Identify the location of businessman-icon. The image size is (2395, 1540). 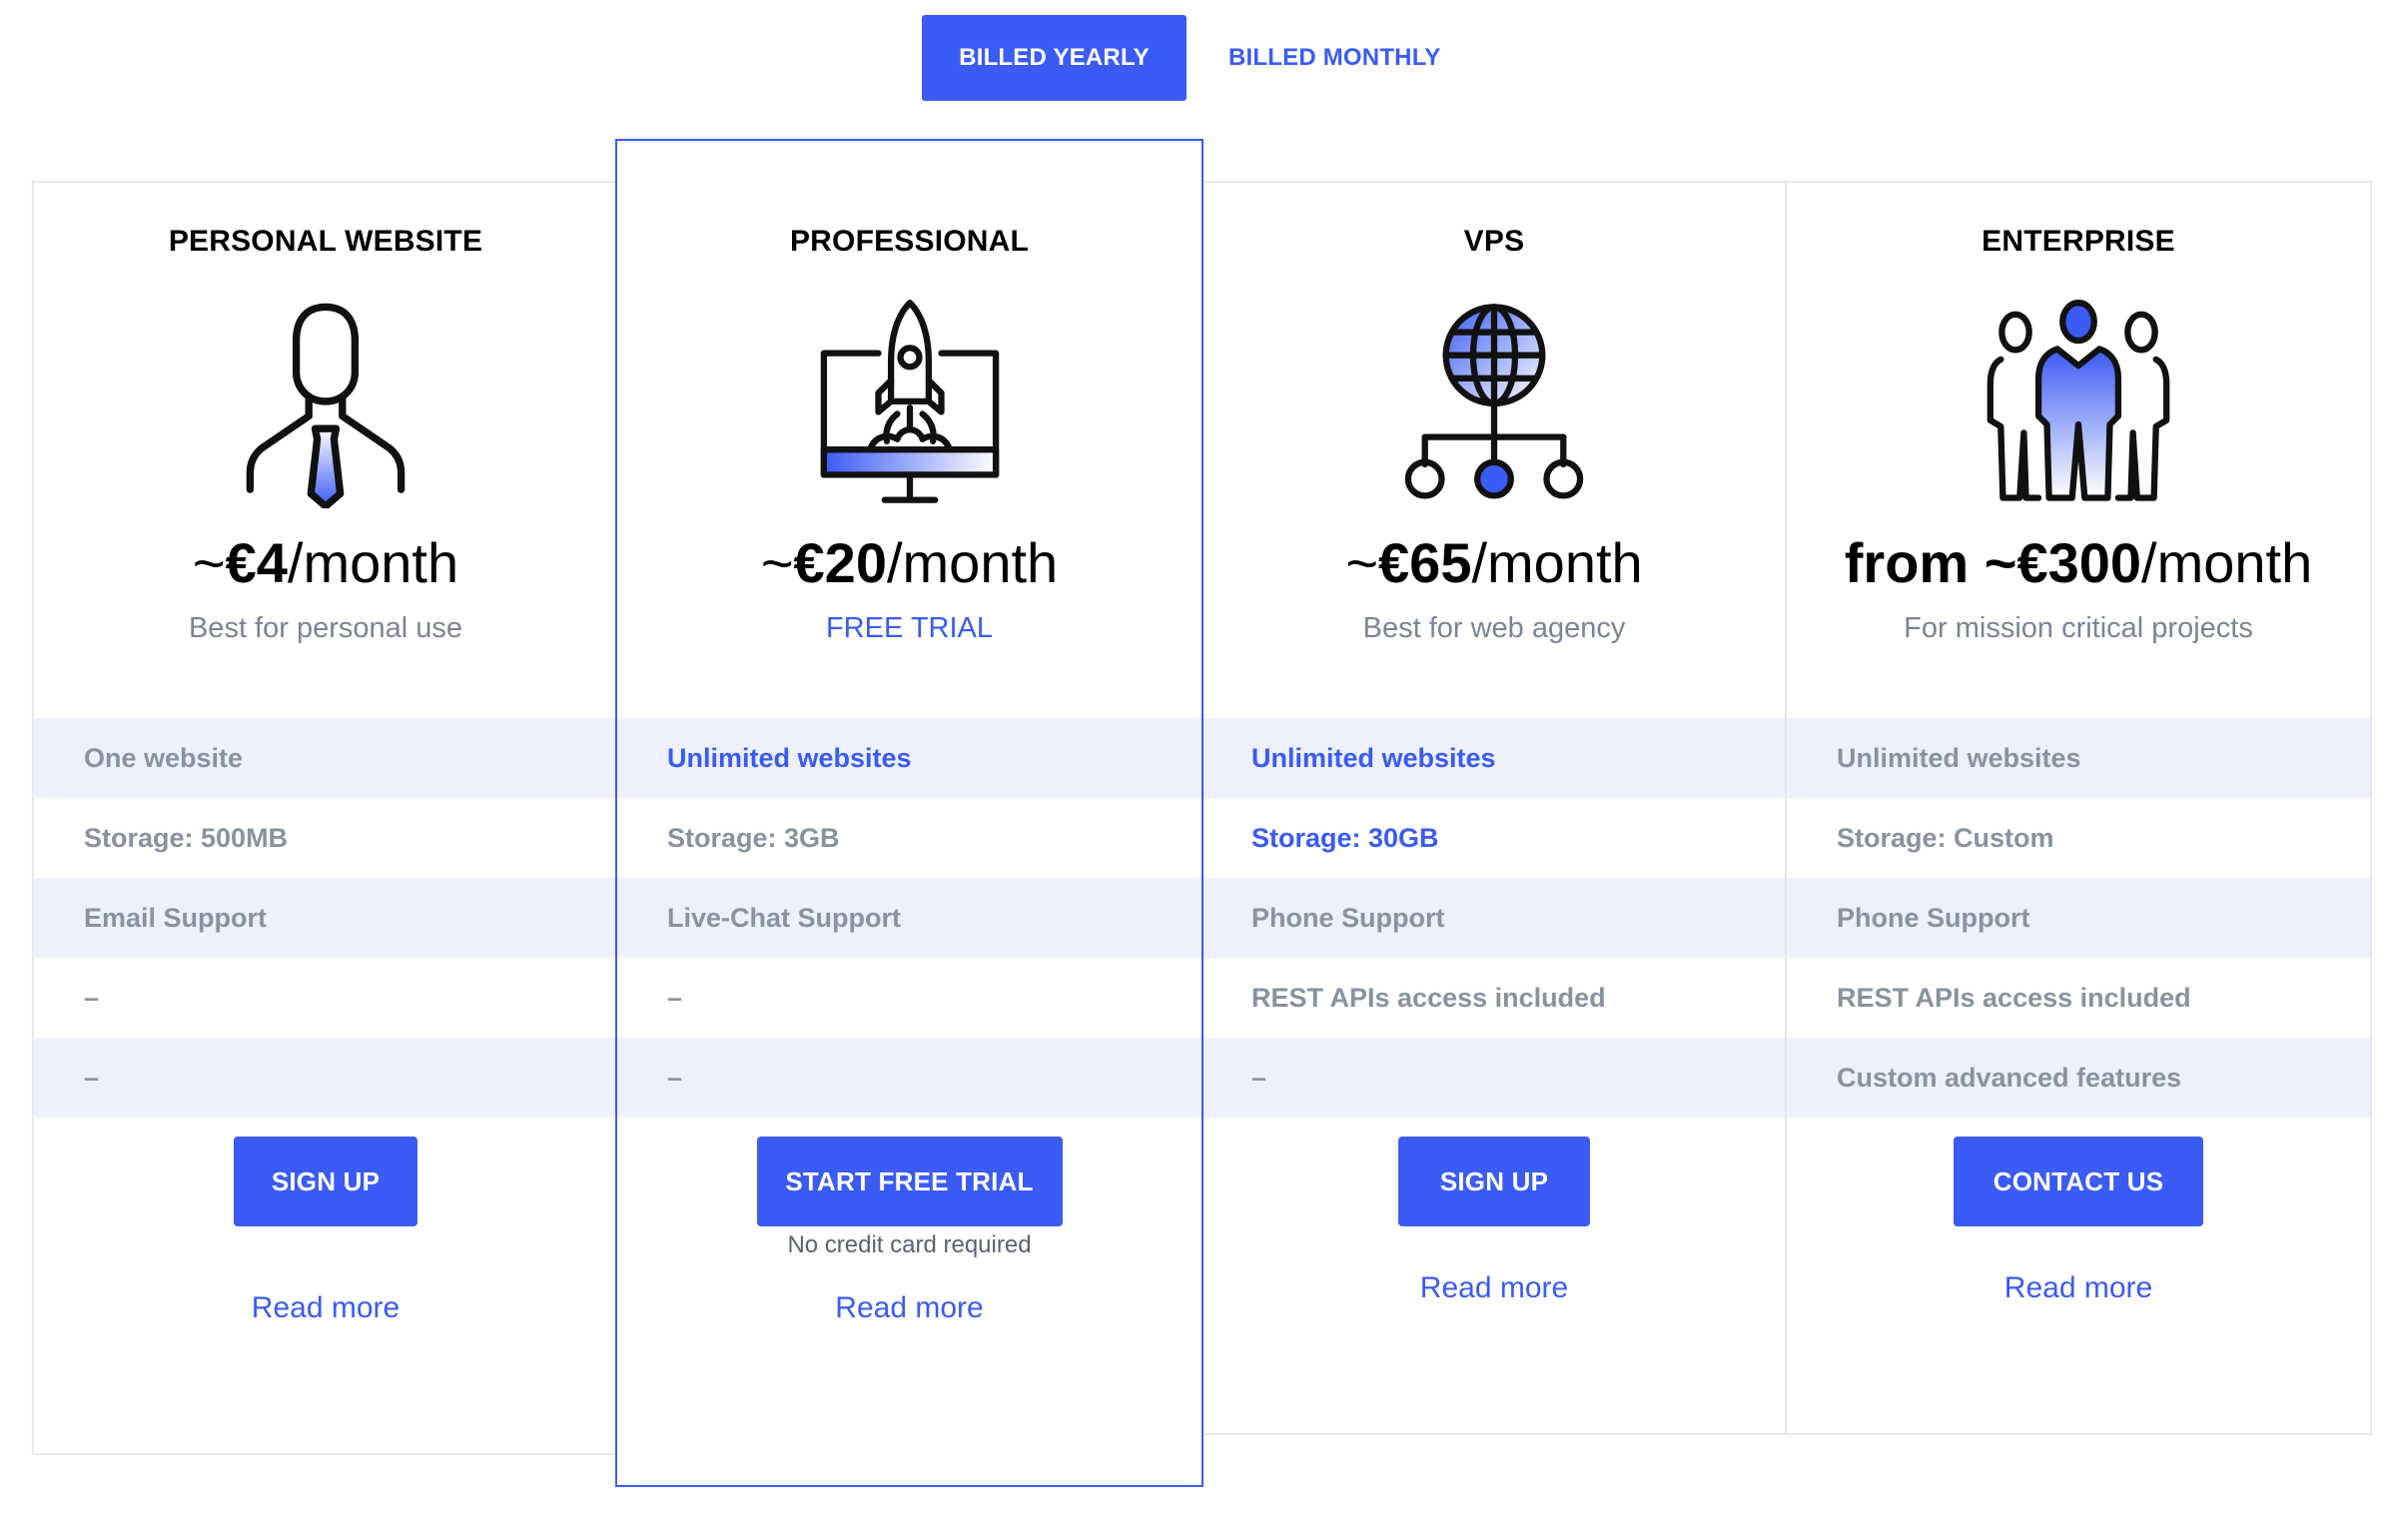
(325, 405).